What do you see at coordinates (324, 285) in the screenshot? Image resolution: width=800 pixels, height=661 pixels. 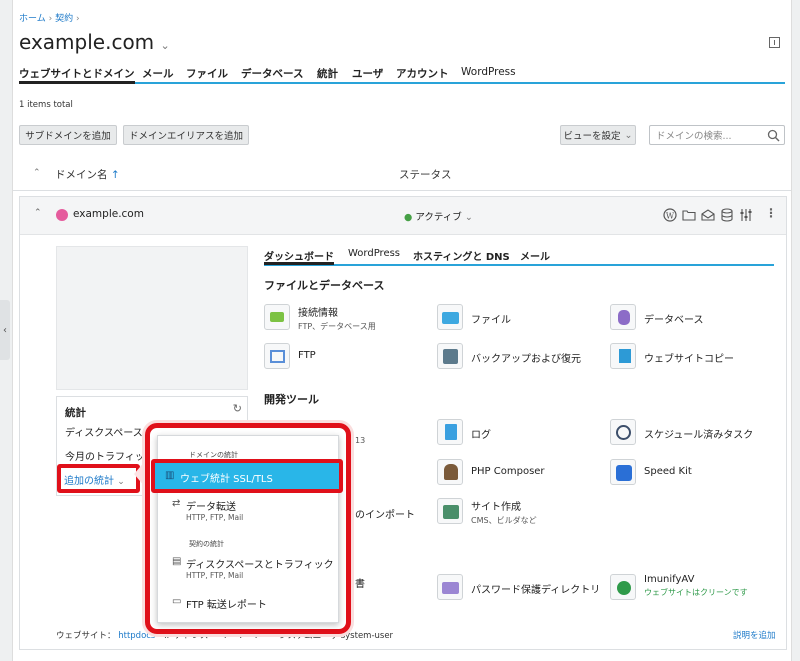 I see `section-files-databases: ファイルとデータベース` at bounding box center [324, 285].